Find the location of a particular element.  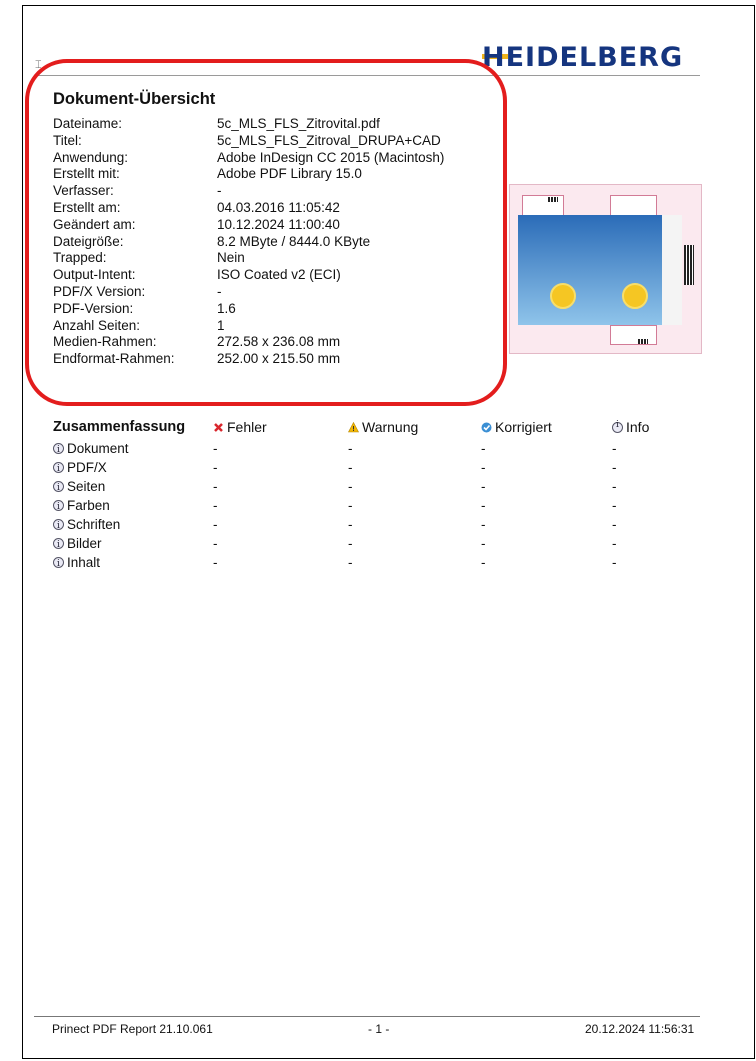

column-error-label: Fehler is located at coordinates (247, 427).